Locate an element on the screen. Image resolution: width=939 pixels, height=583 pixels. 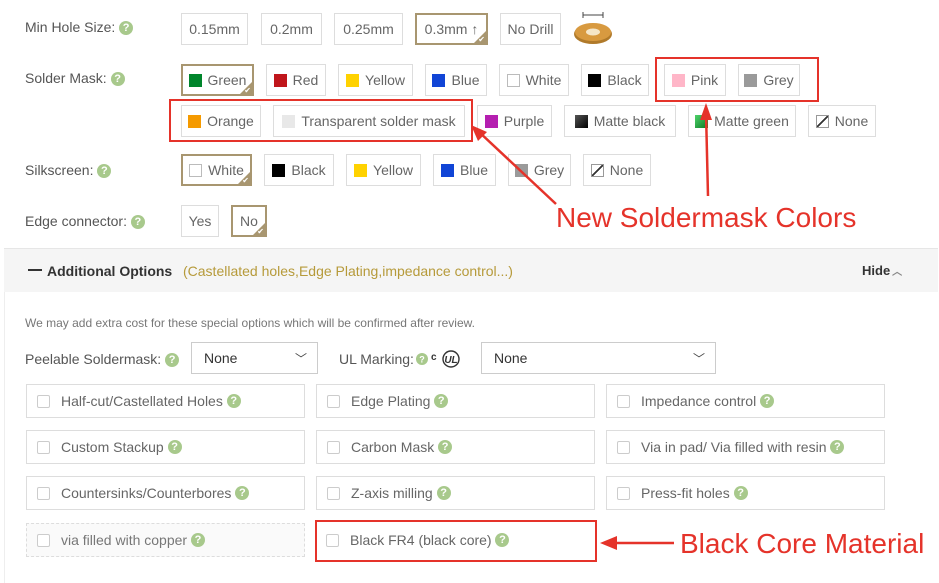
annotation-new-soldermask-colors: New Soldermask Colors is located at coordinates (706, 217).